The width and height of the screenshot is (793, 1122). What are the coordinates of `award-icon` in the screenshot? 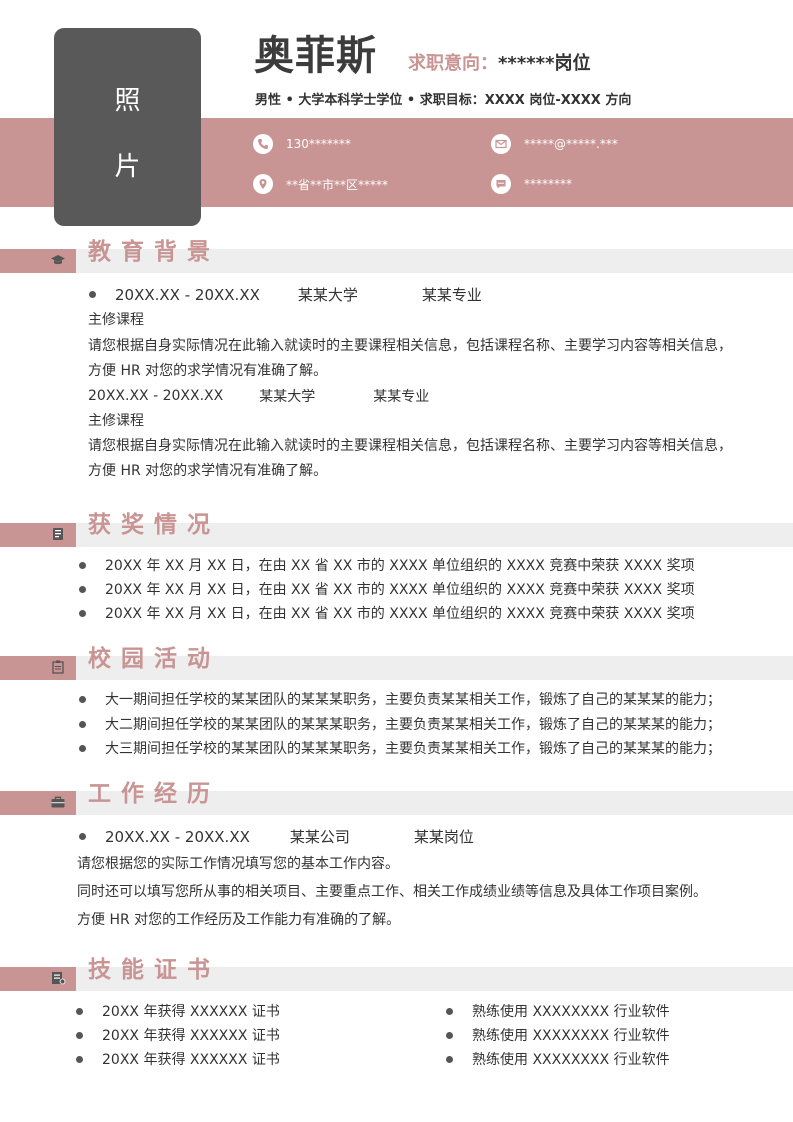 It's located at (58, 534).